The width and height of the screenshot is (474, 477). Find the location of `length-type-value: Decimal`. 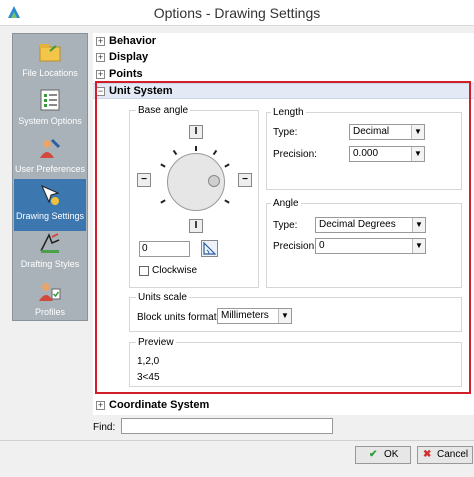

length-type-value: Decimal is located at coordinates (371, 131).